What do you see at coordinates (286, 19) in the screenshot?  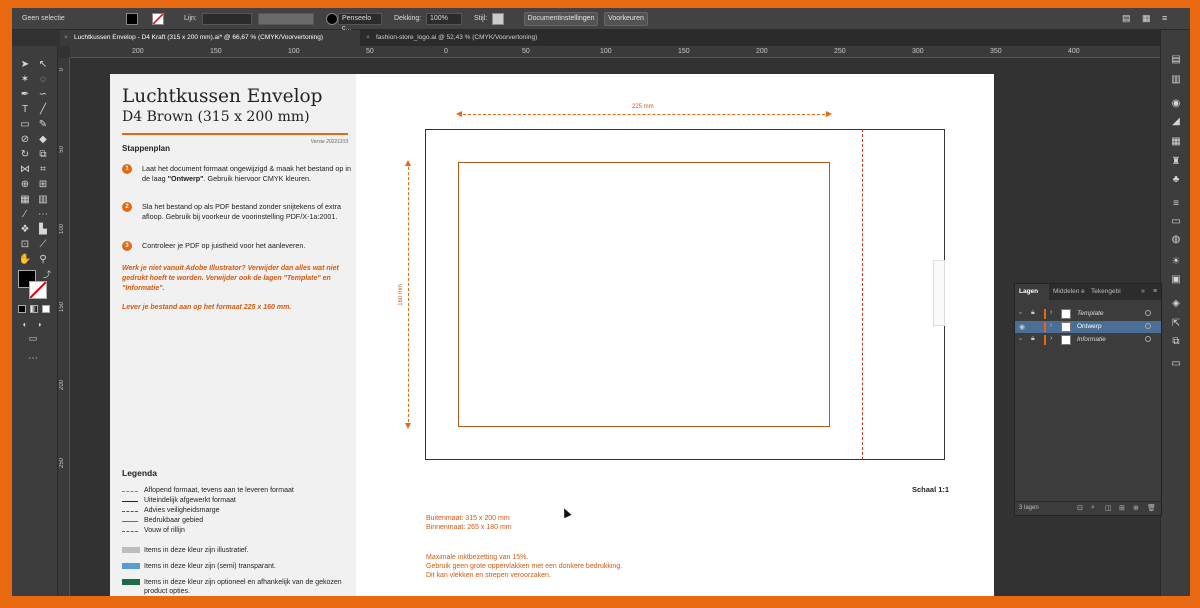 I see `variable-width-profile` at bounding box center [286, 19].